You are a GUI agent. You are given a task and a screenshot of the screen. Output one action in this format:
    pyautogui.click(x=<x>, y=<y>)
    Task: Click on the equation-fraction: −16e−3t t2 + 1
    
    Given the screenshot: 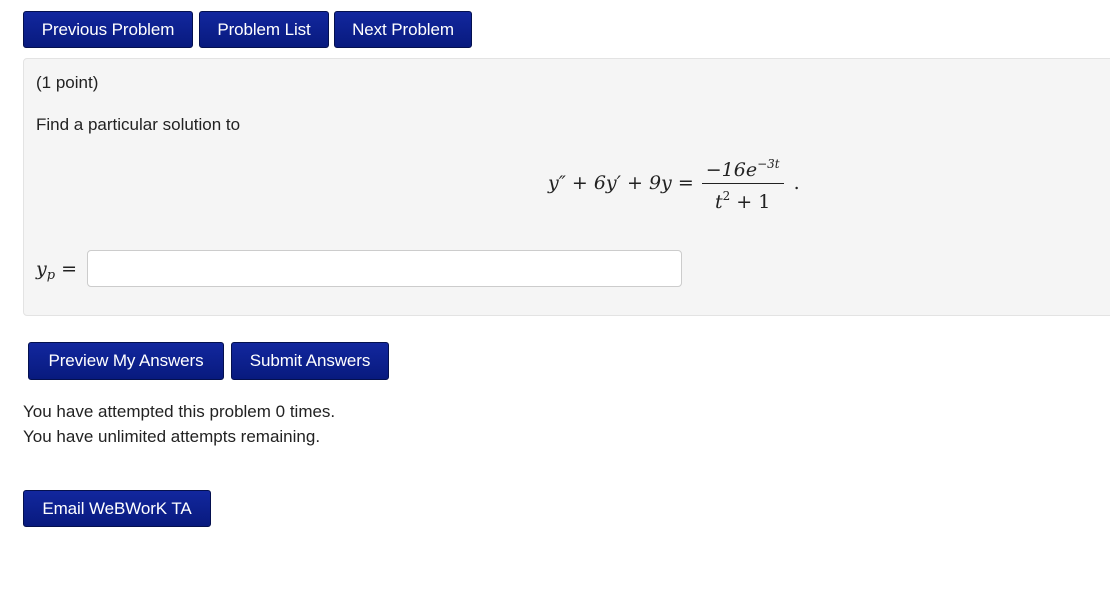 What is the action you would take?
    pyautogui.click(x=742, y=183)
    